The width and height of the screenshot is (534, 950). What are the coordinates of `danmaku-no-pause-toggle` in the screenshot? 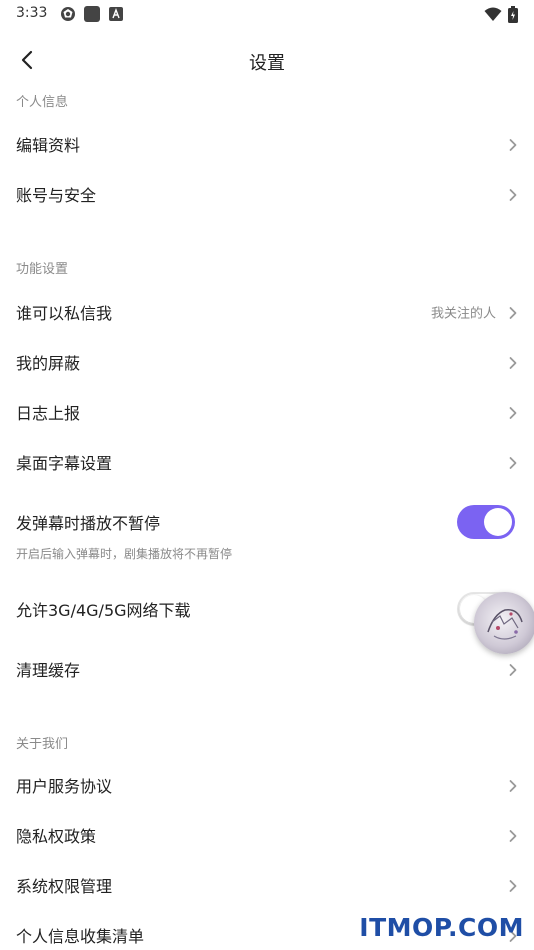 It's located at (486, 522).